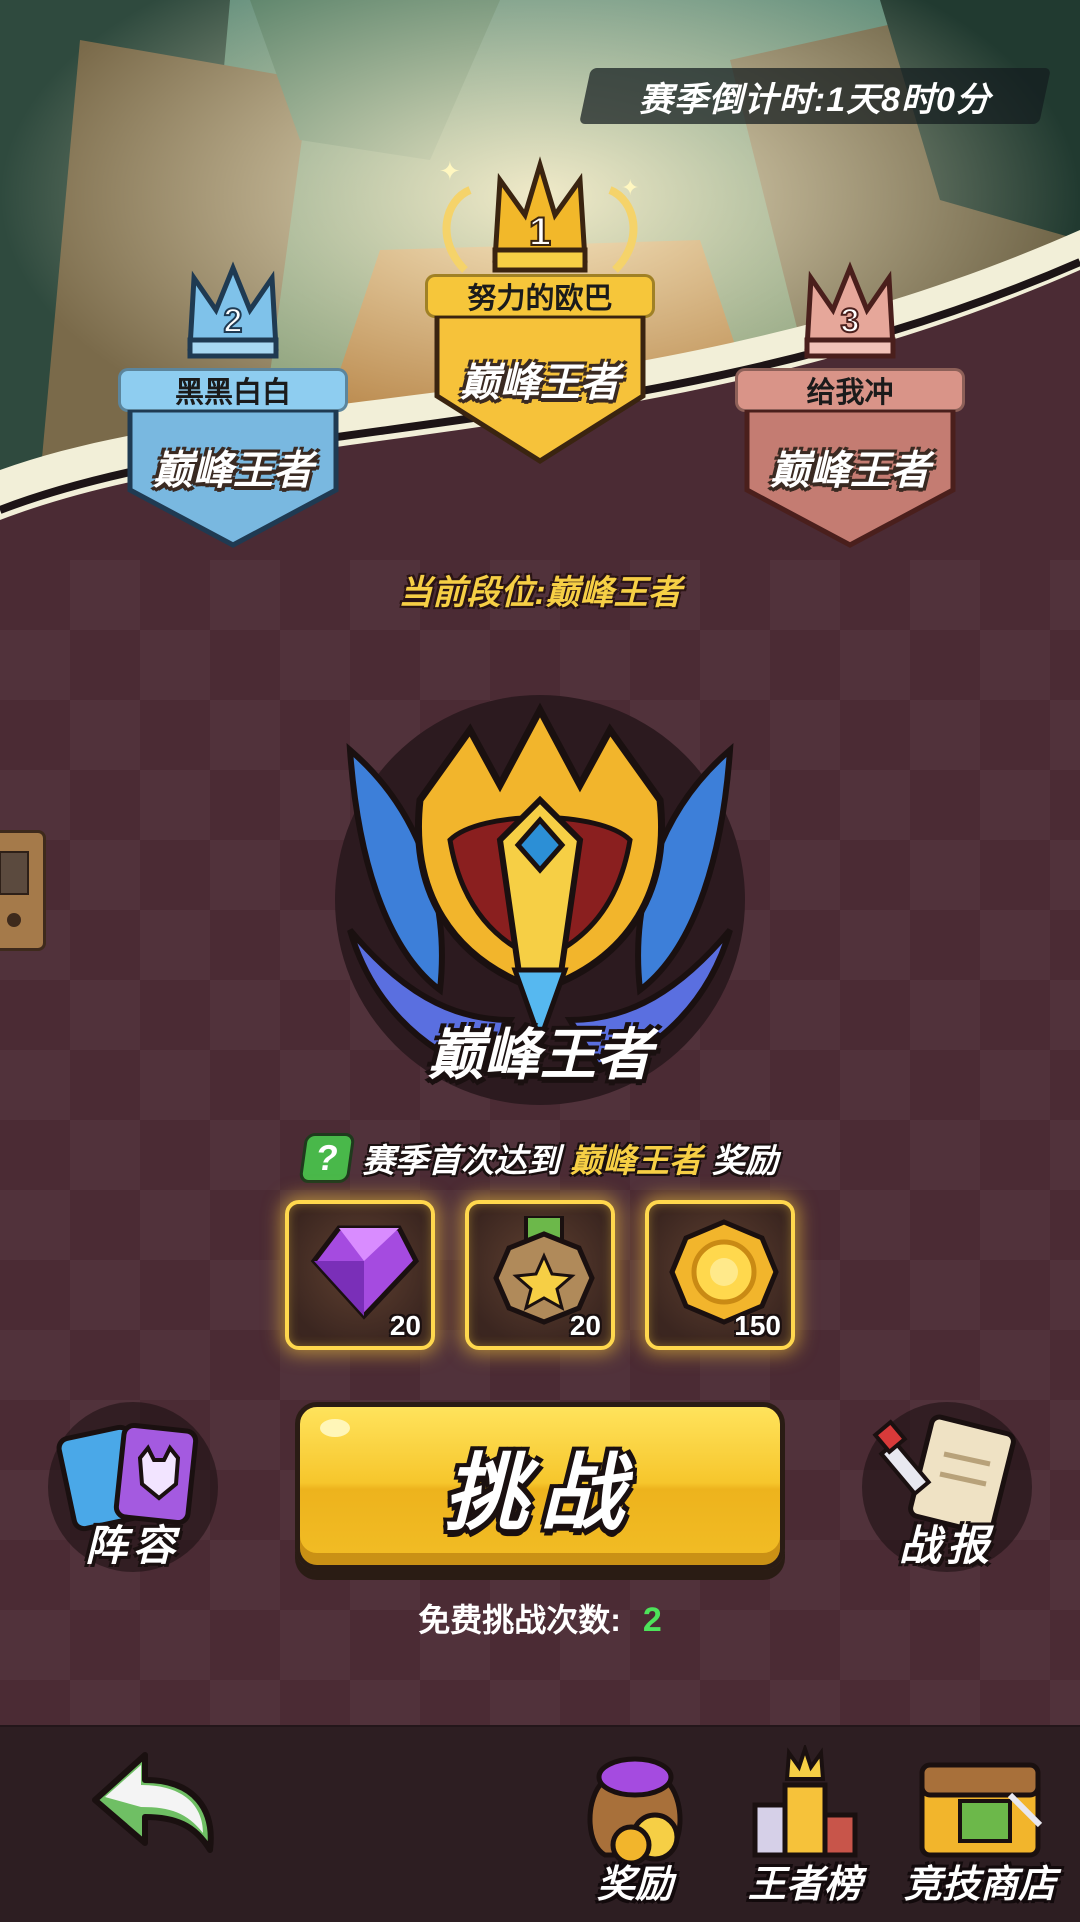 The image size is (1080, 1922). What do you see at coordinates (720, 1275) in the screenshot?
I see `reward-slot-coin: 150` at bounding box center [720, 1275].